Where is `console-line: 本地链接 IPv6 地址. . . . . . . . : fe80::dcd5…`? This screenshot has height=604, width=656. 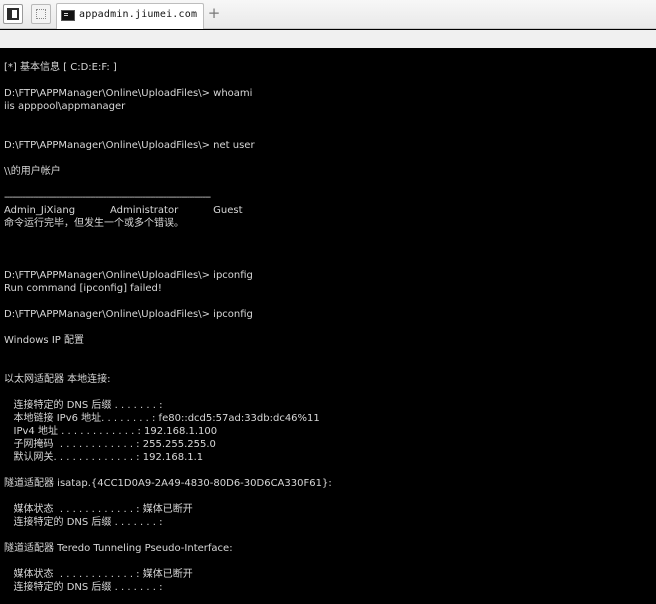
console-line: 本地链接 IPv6 地址. . . . . . . . : fe80::dcd5… is located at coordinates (162, 418).